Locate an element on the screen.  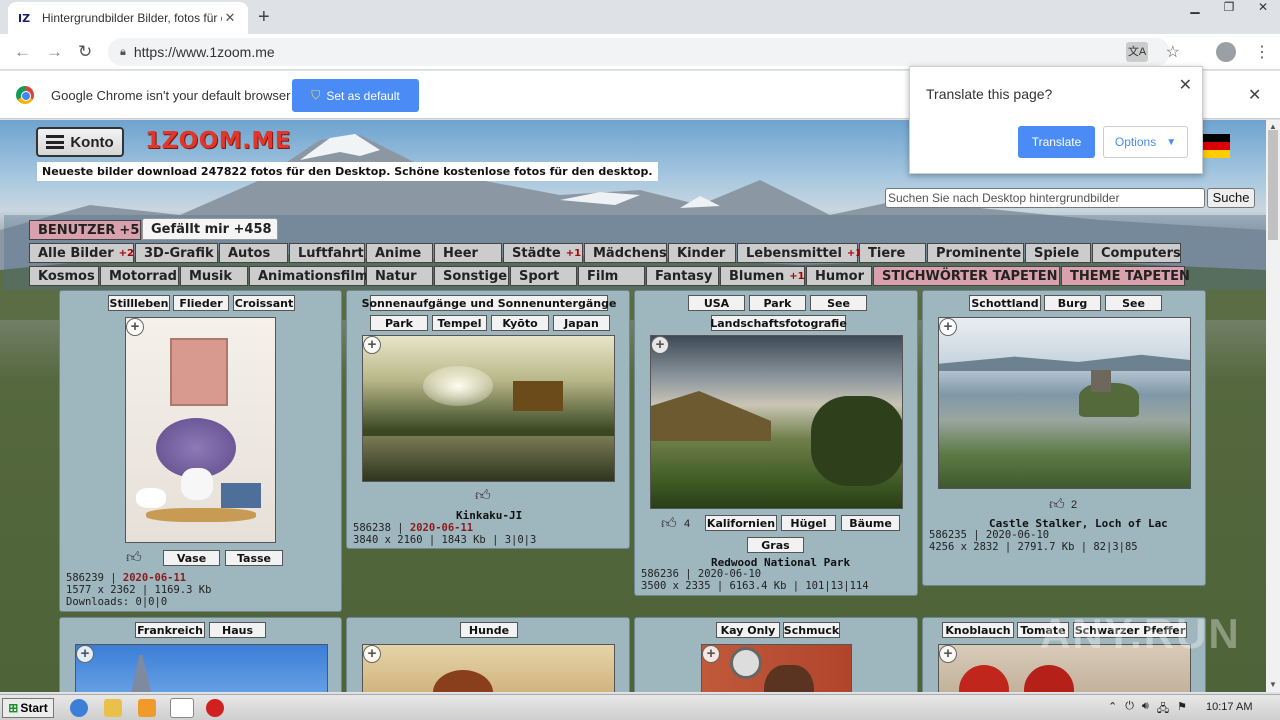
tag: Vase is located at coordinates (191, 558).